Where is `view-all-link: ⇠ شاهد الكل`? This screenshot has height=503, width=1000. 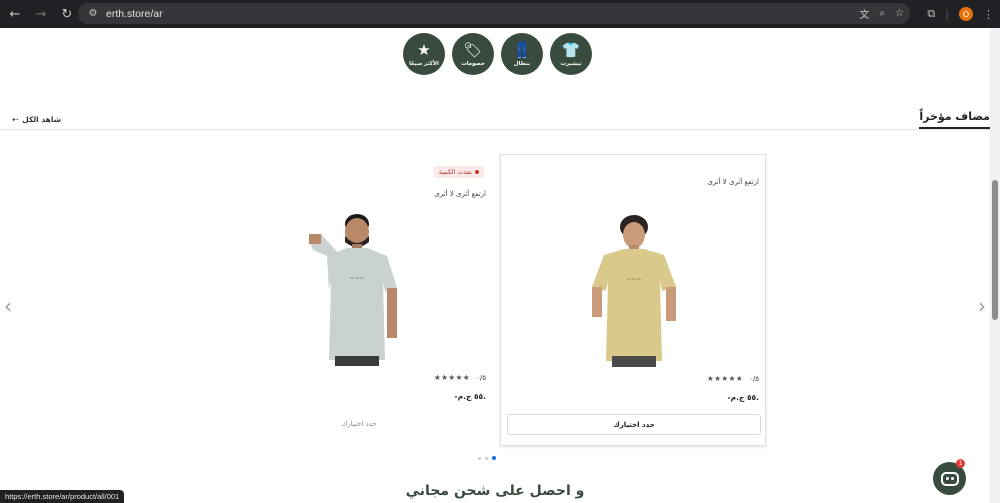 view-all-link: ⇠ شاهد الكل is located at coordinates (36, 119).